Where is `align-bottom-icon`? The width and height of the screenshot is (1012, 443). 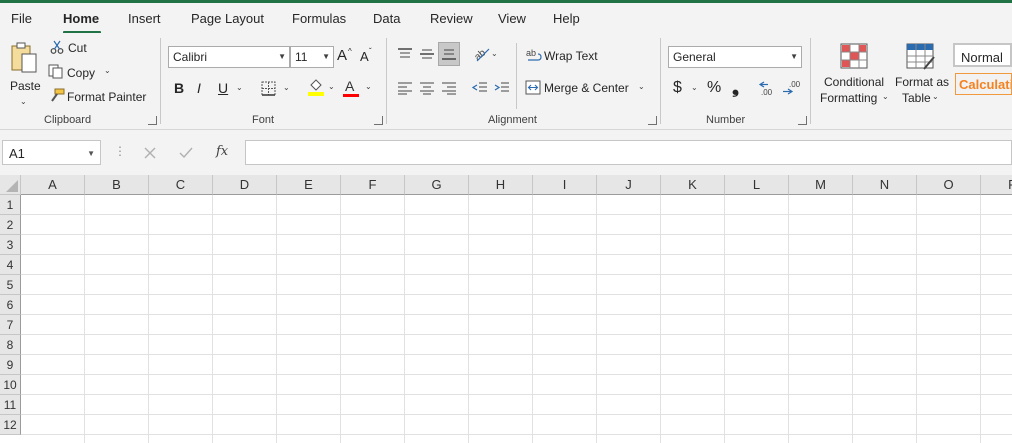 align-bottom-icon is located at coordinates (449, 54).